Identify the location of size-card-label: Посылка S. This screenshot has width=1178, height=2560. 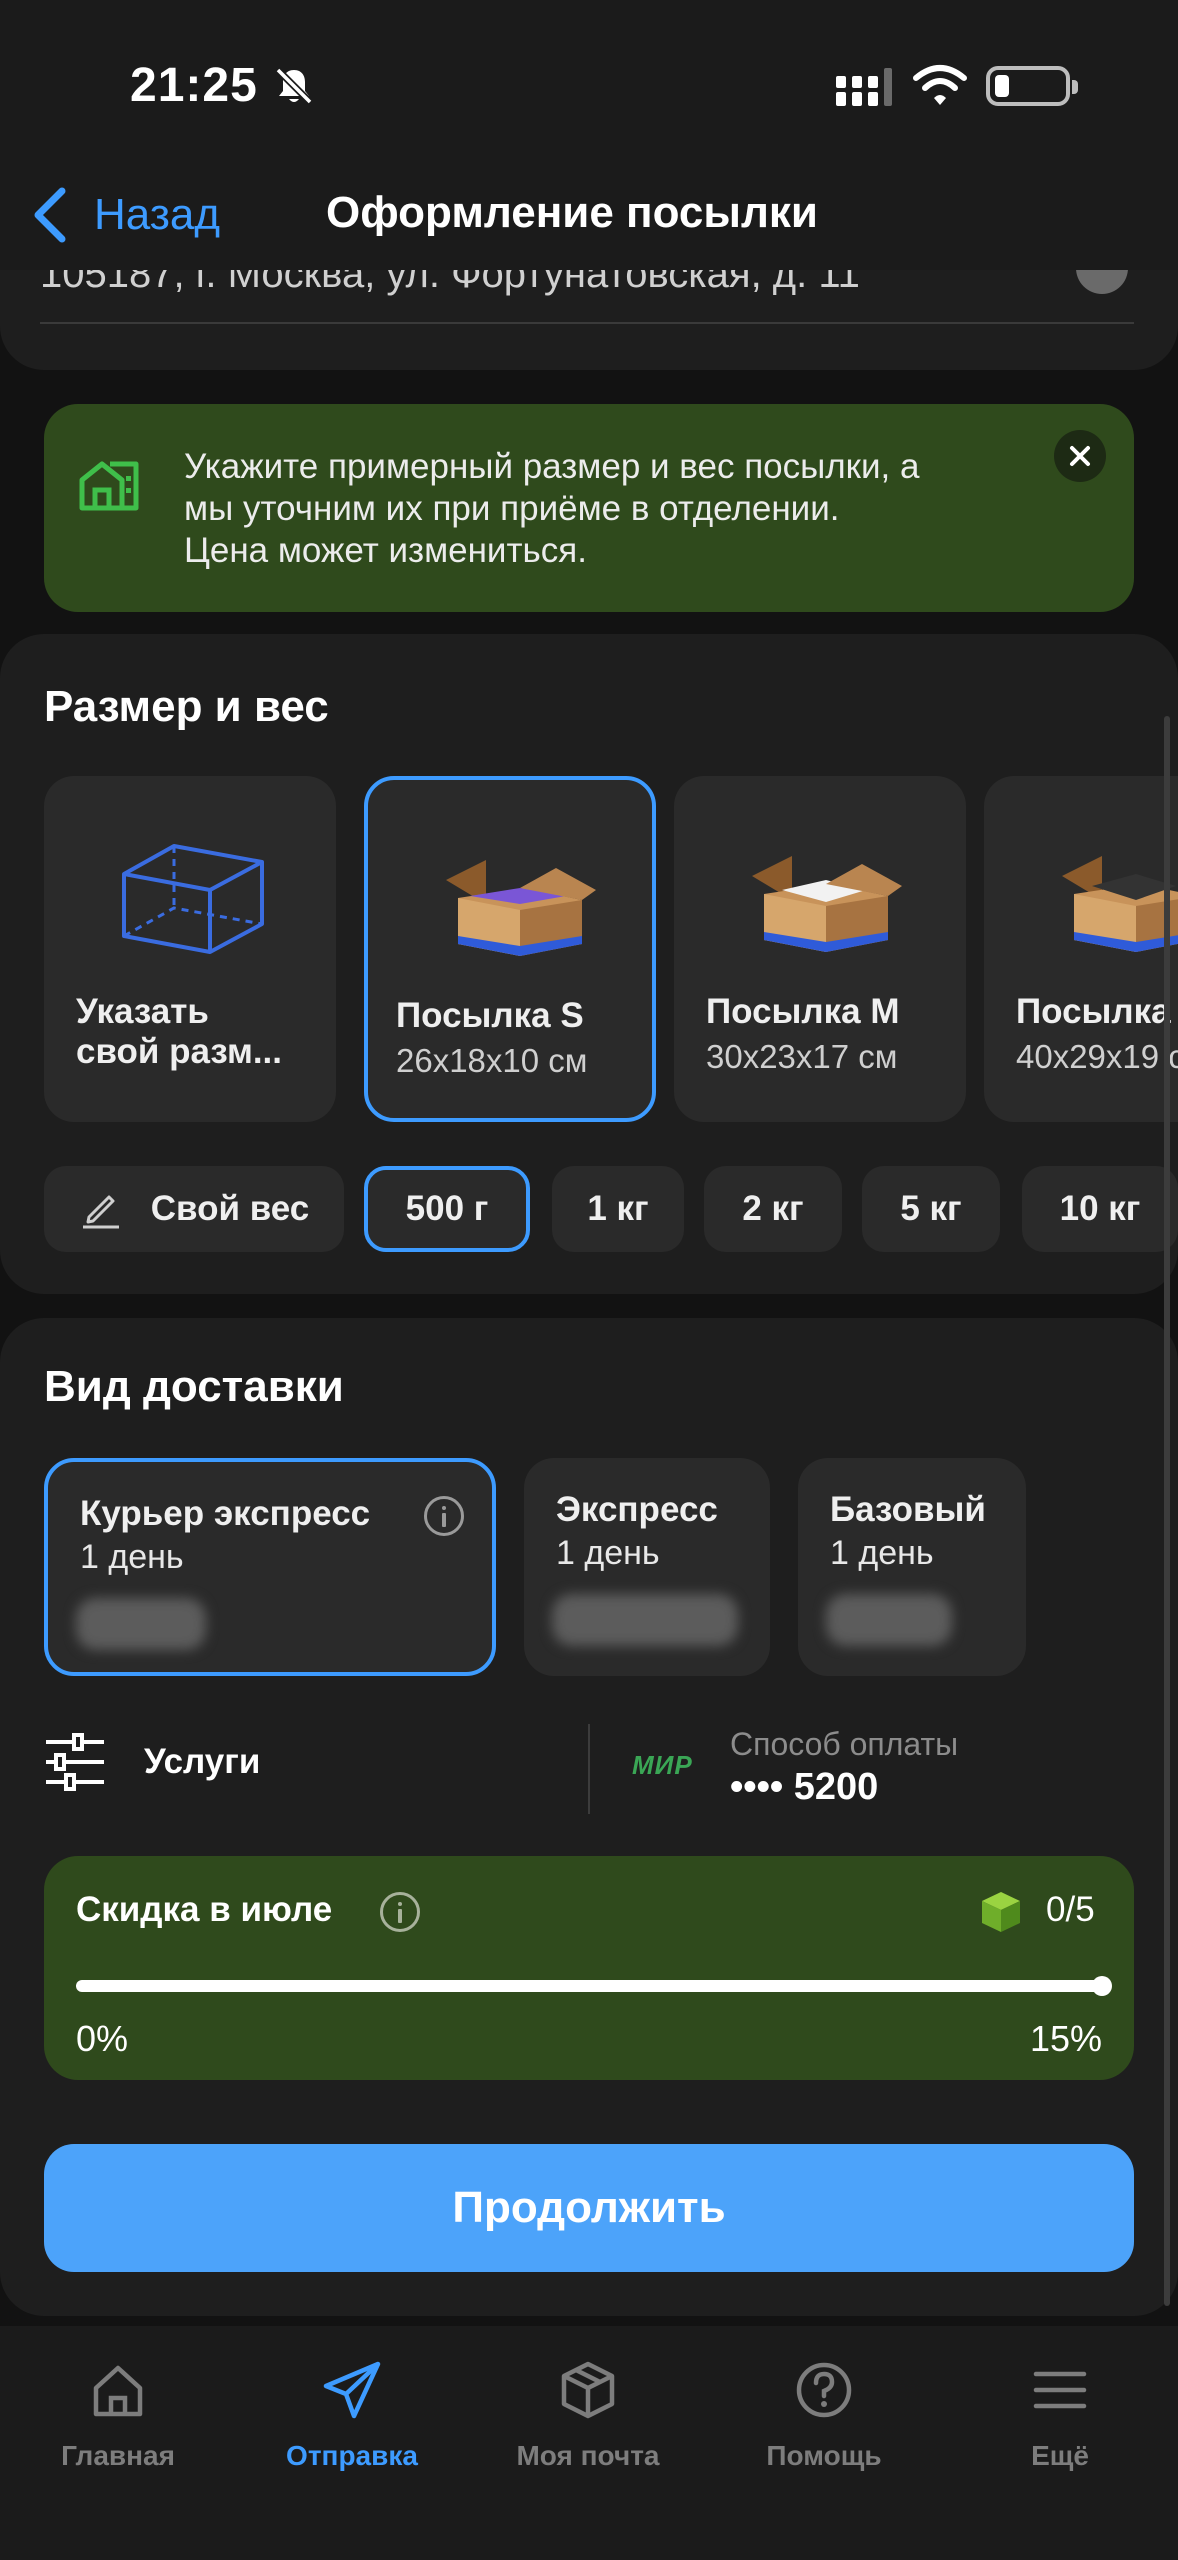
(490, 1015).